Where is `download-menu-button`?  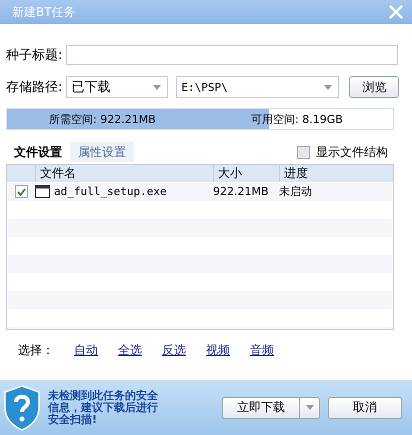
download-menu-button is located at coordinates (310, 407).